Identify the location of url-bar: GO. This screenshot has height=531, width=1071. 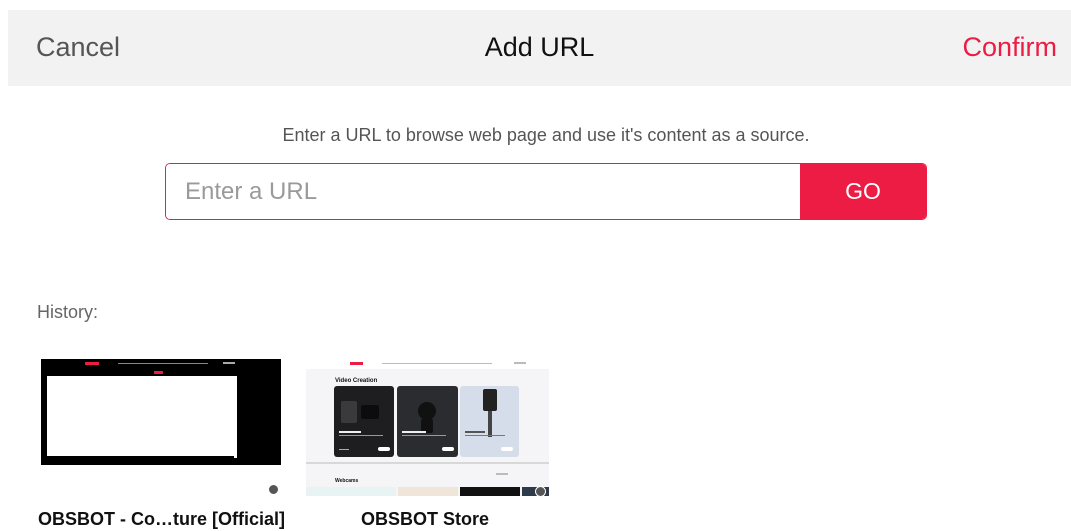
(546, 191).